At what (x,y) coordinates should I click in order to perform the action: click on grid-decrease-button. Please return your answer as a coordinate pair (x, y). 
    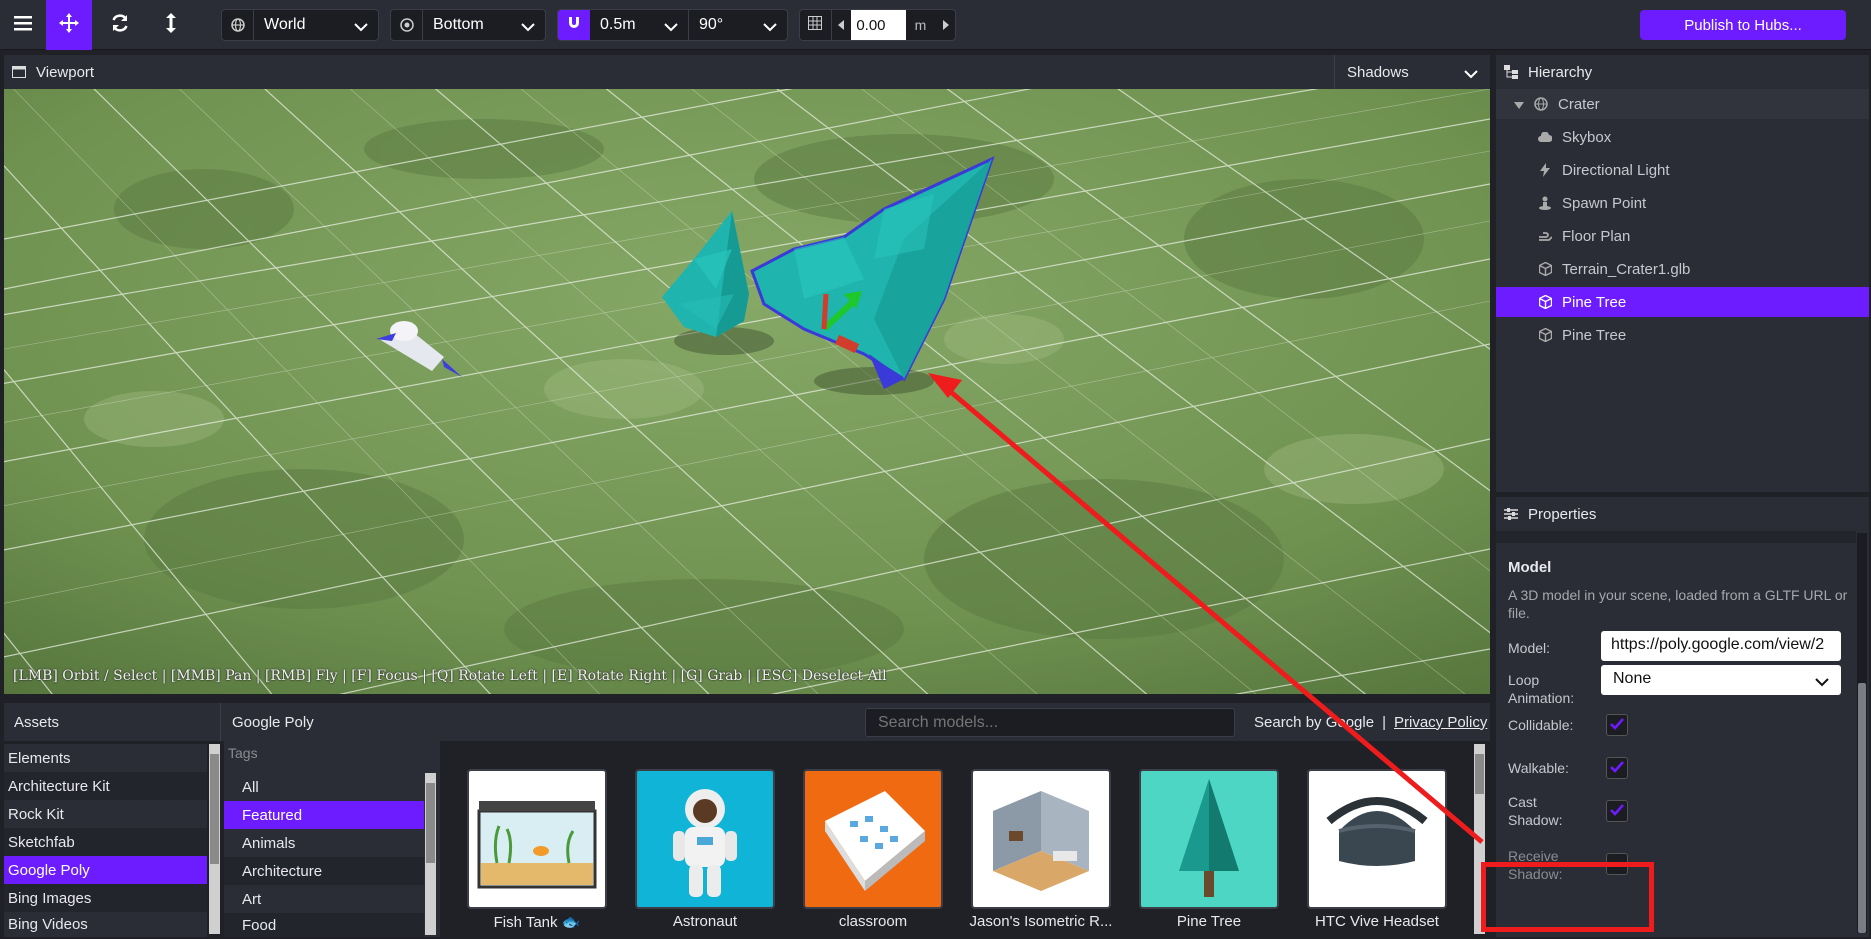
    Looking at the image, I should click on (842, 25).